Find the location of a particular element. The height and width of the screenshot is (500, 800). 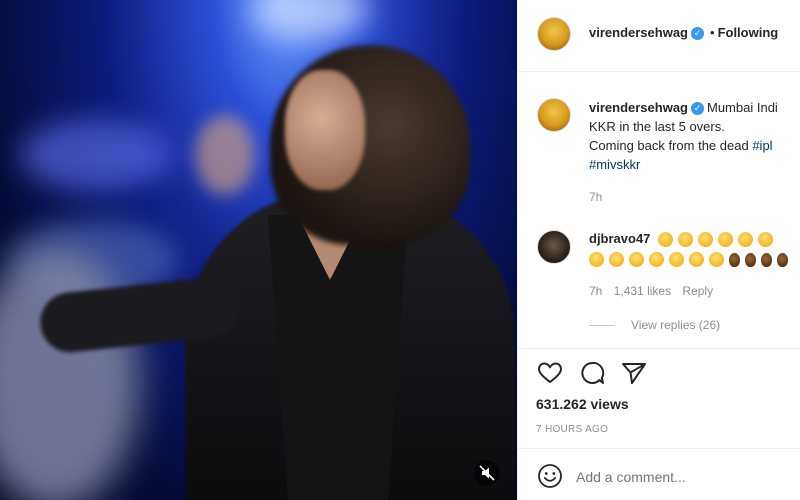

post-author-username: virendersehwag is located at coordinates (638, 32).